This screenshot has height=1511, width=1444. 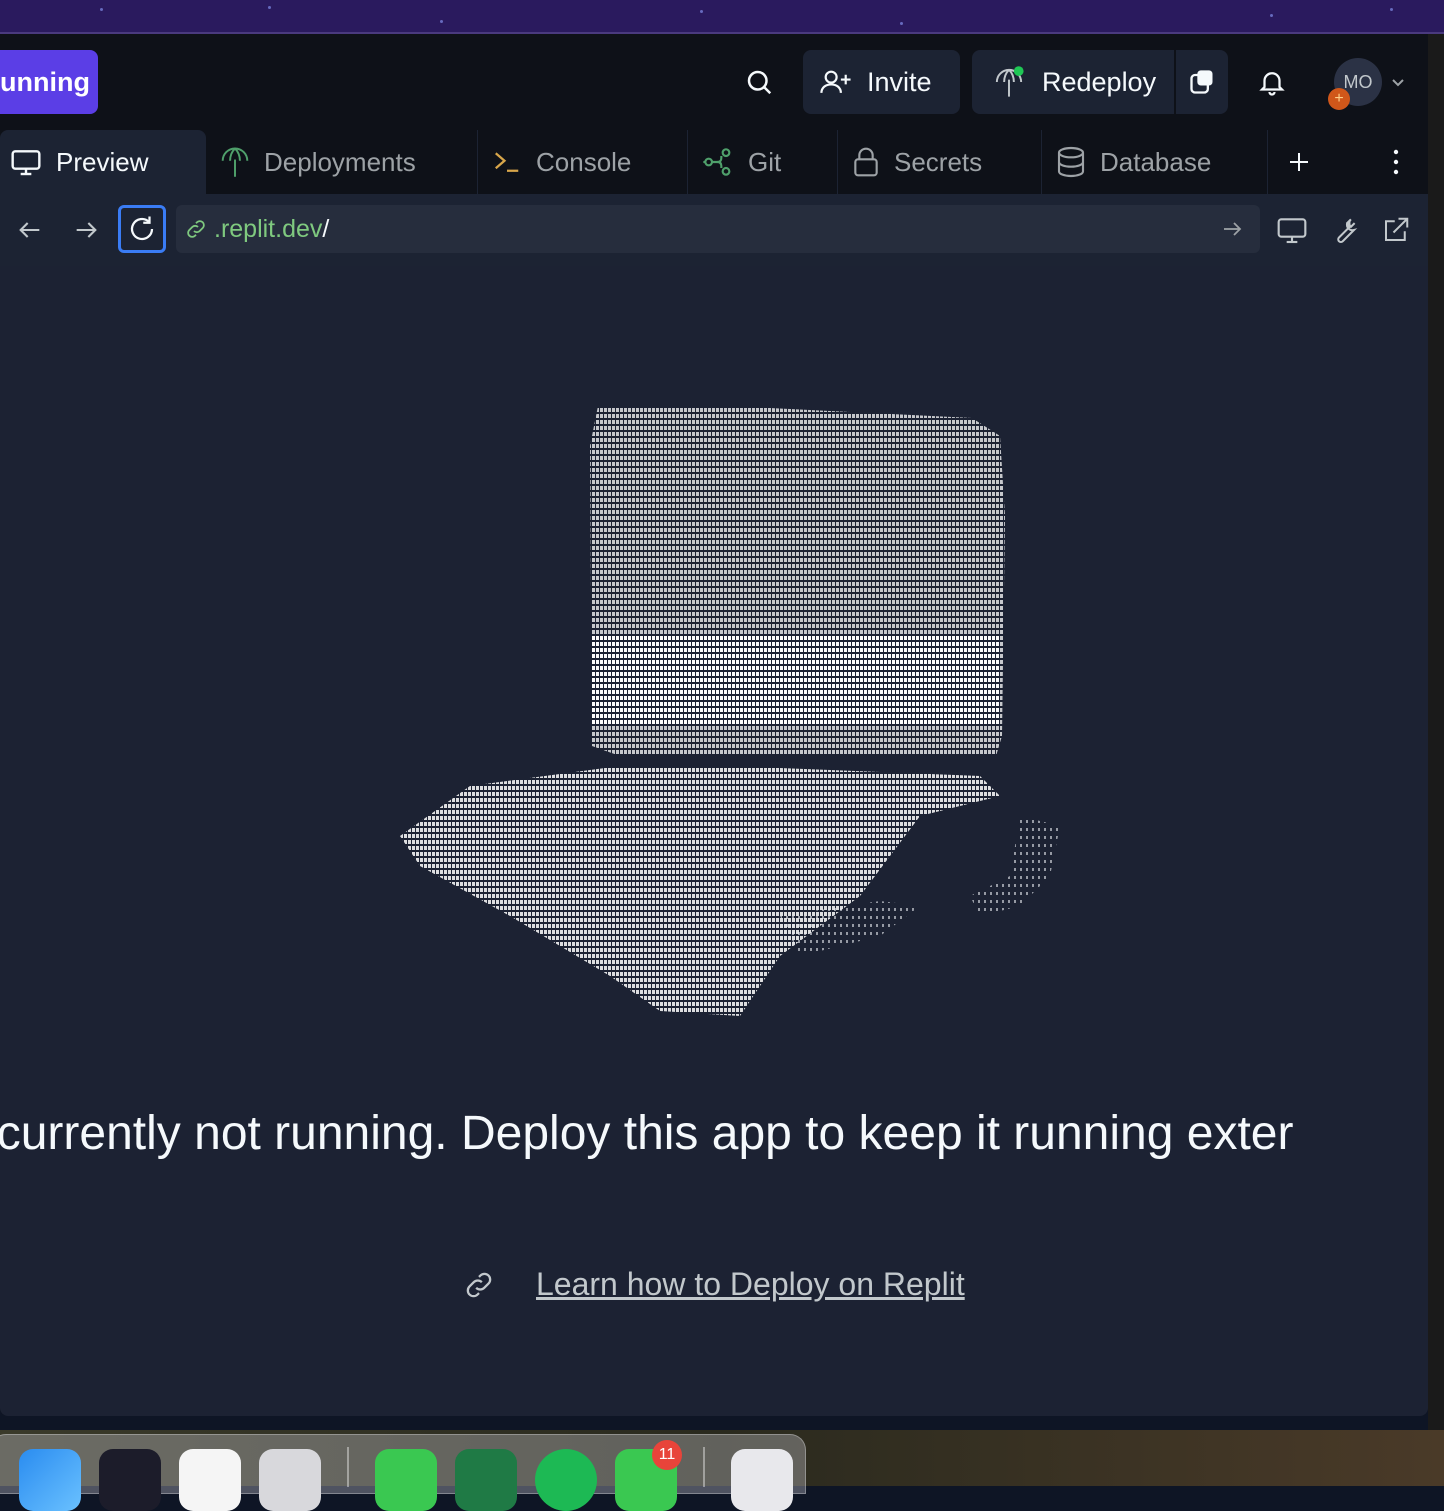 I want to click on arrow-left-icon, so click(x=29, y=230).